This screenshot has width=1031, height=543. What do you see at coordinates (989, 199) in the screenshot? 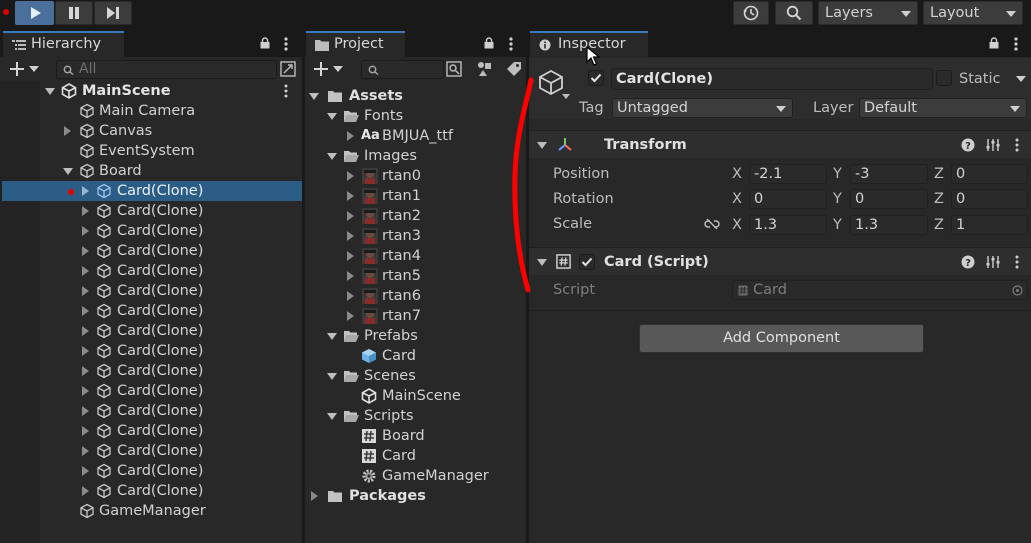
I see `rotation-z-input: 0` at bounding box center [989, 199].